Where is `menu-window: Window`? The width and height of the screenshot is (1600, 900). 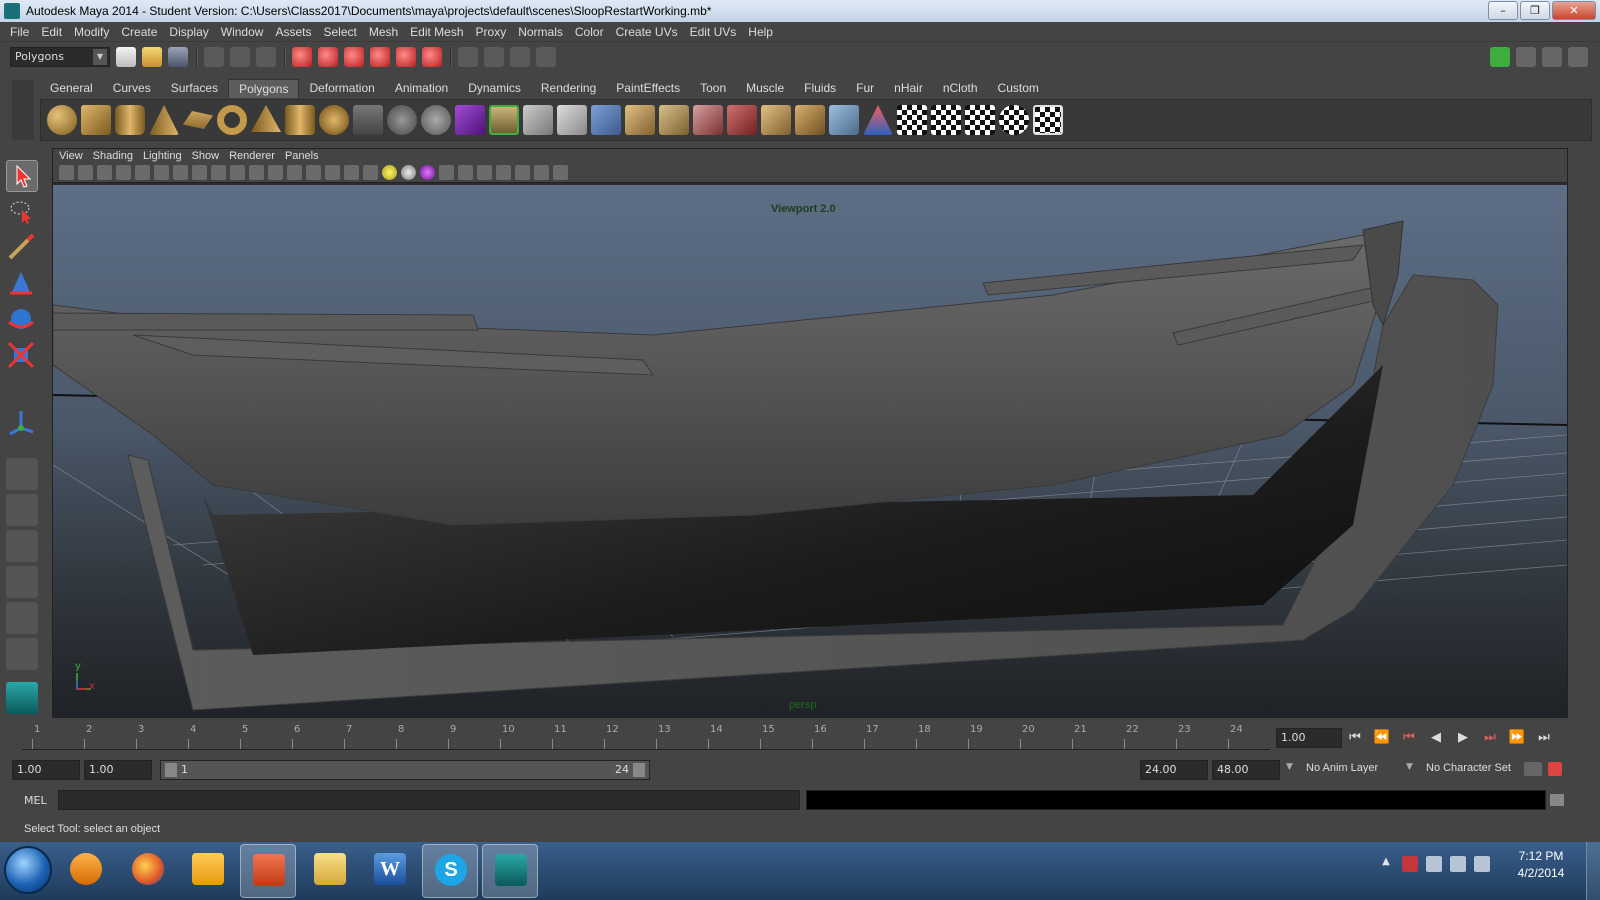 menu-window: Window is located at coordinates (242, 32).